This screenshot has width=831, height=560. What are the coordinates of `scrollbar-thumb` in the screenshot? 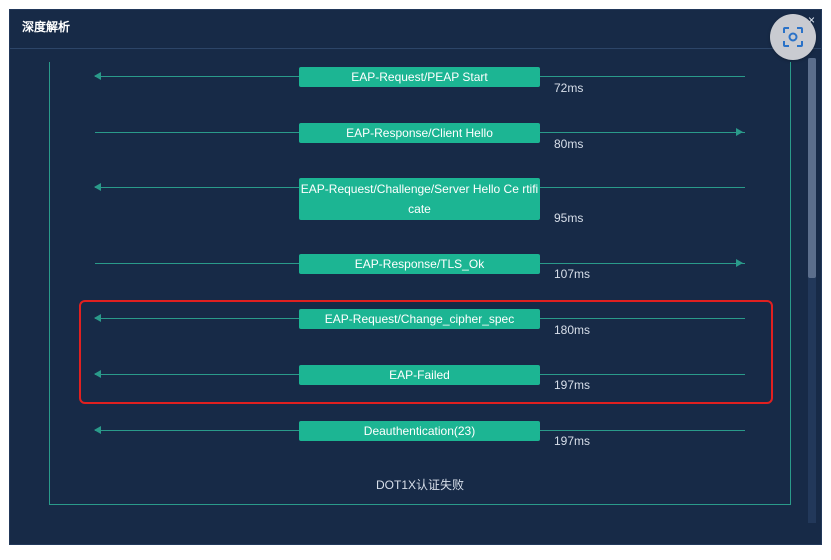 It's located at (812, 168).